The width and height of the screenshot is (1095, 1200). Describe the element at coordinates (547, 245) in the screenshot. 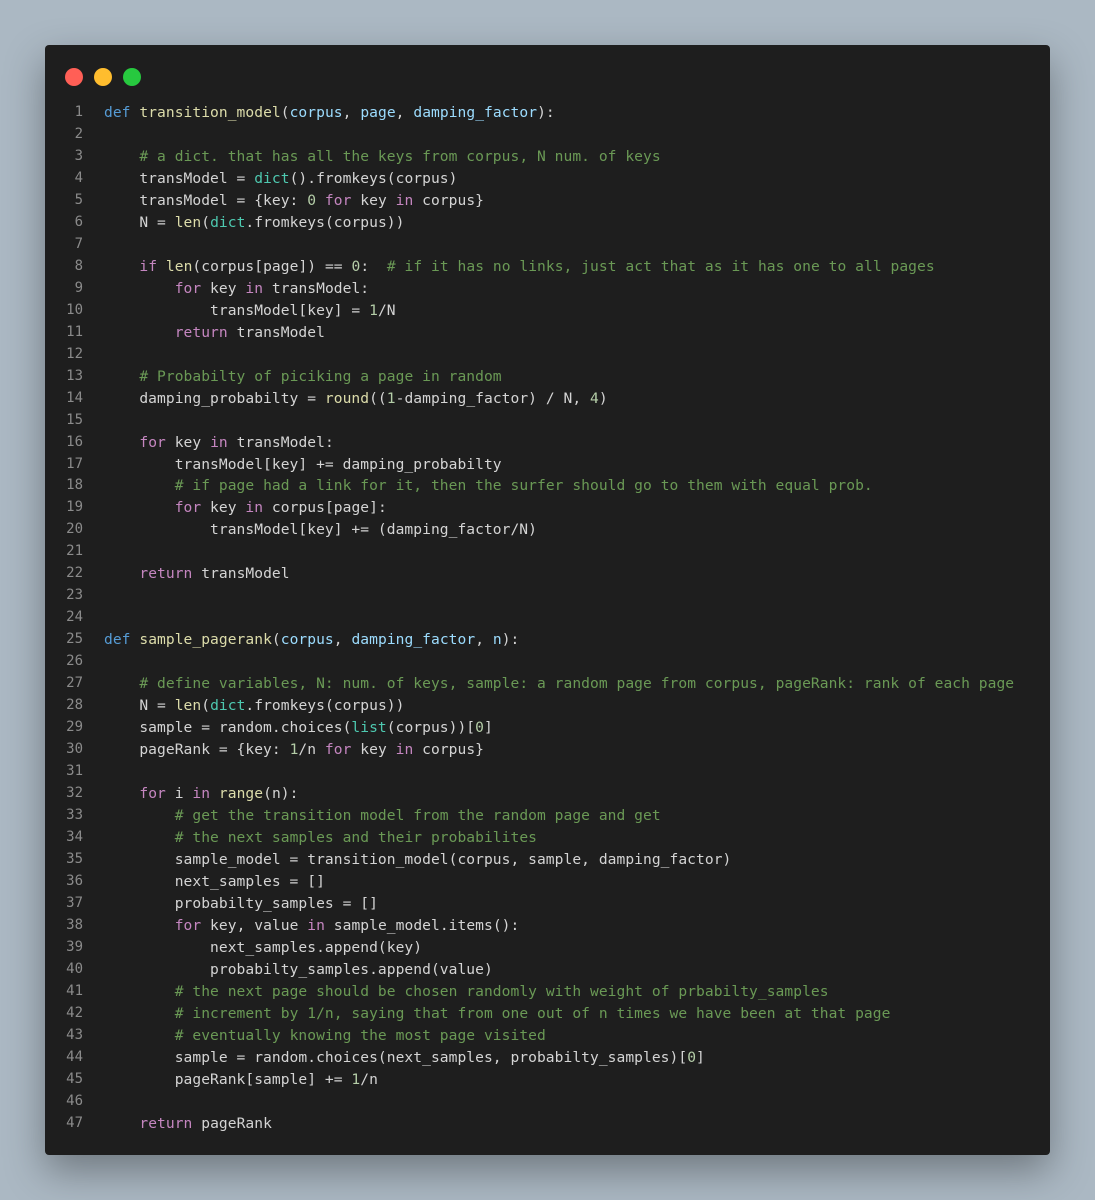

I see `code-line: 7` at that location.